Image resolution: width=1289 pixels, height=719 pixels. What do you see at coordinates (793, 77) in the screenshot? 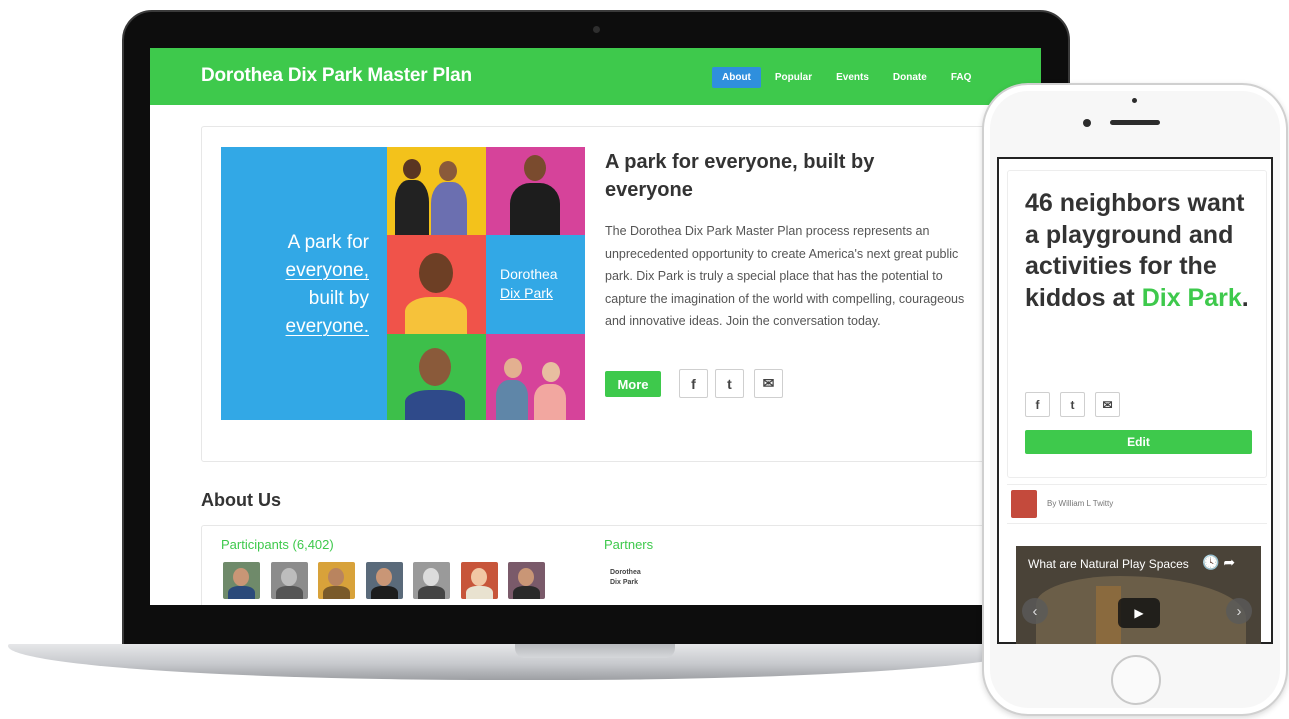
I see `nav-popular: Popular` at bounding box center [793, 77].